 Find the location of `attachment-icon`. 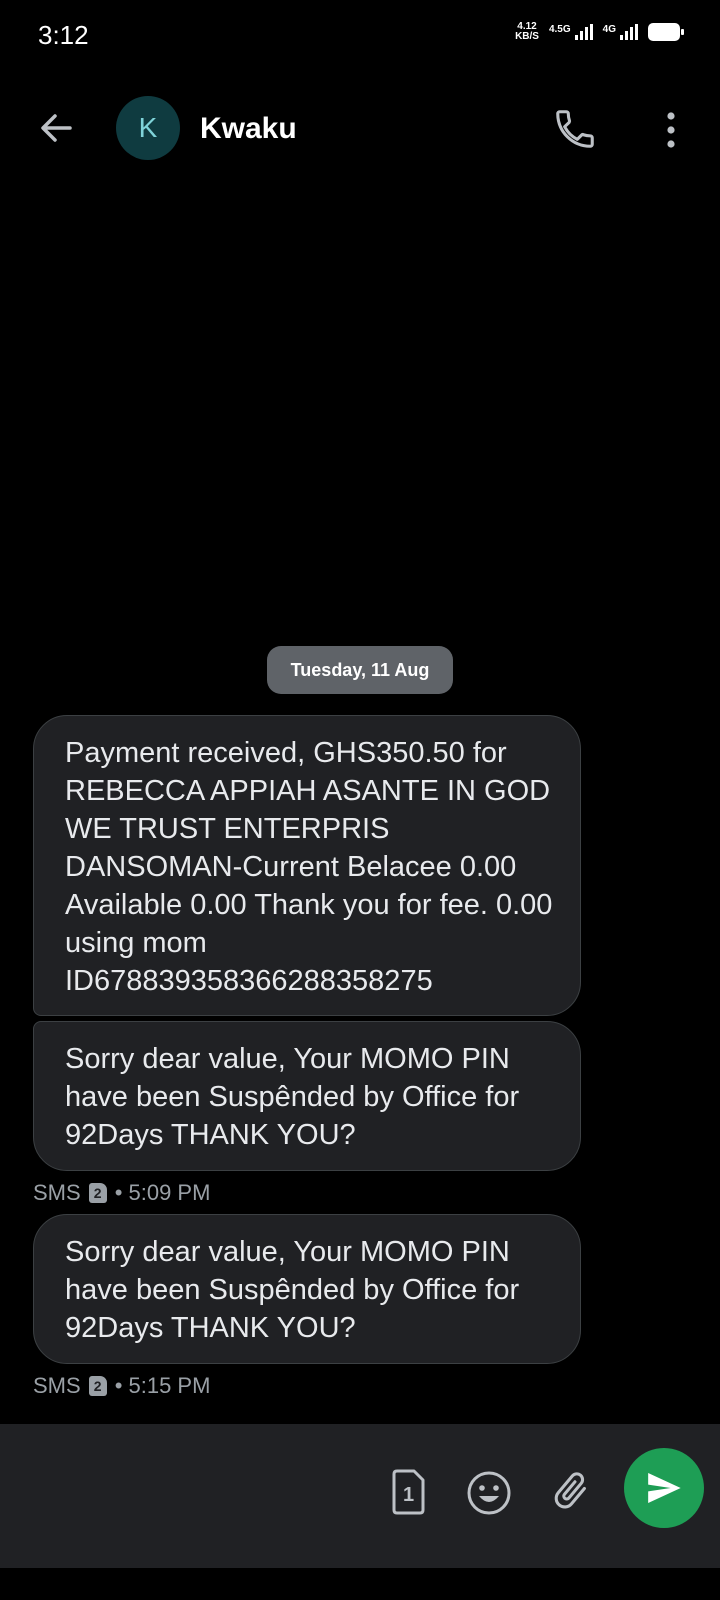

attachment-icon is located at coordinates (570, 1490).